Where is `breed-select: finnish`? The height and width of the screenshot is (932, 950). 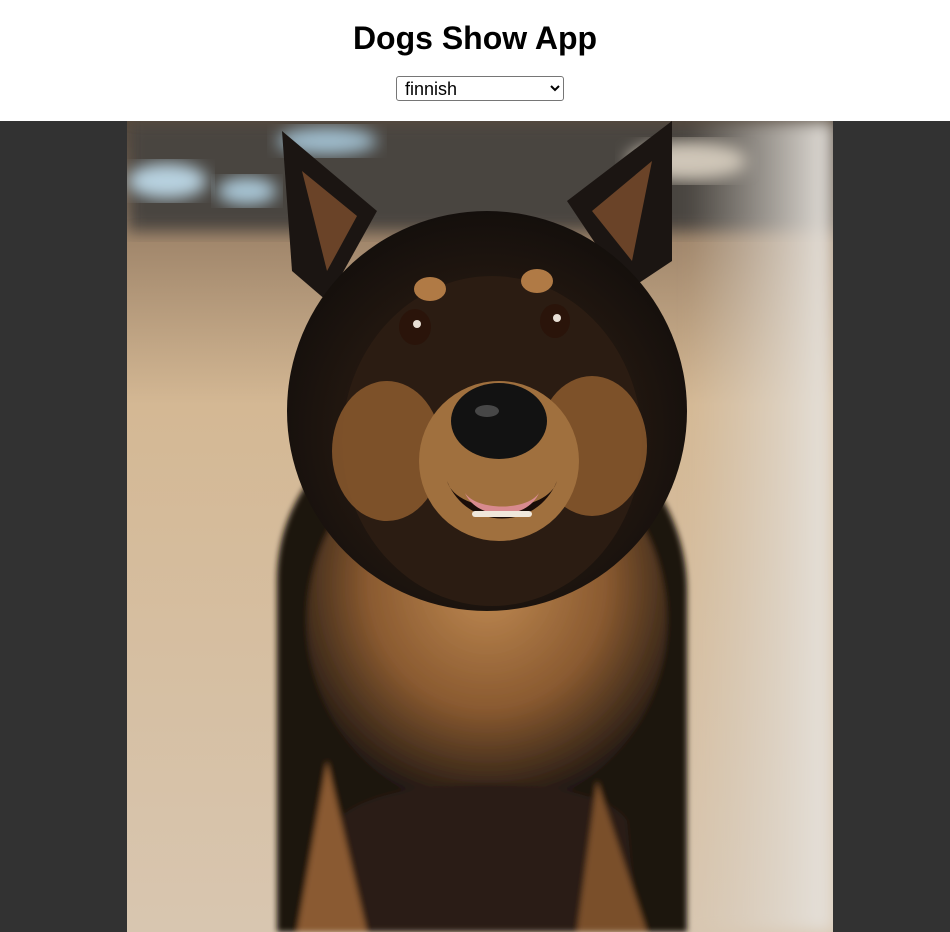
breed-select: finnish is located at coordinates (480, 88).